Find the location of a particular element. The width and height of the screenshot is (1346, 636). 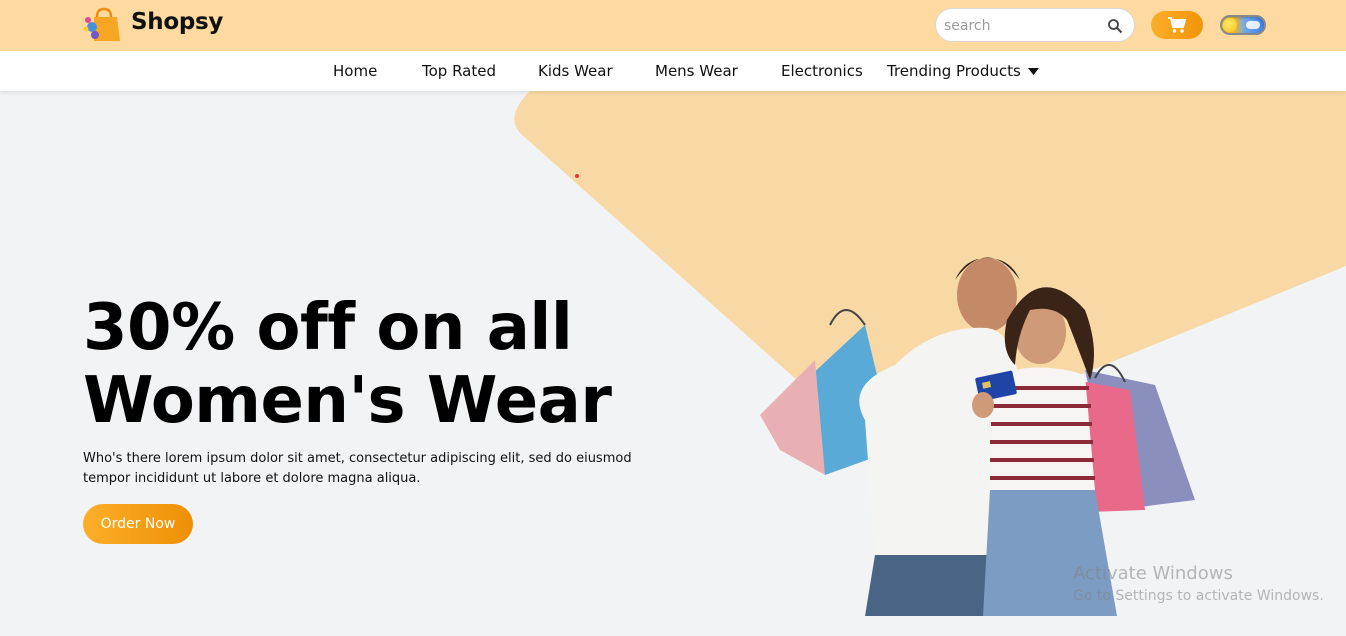

nav-item-trending-products: Trending Products is located at coordinates (963, 71).